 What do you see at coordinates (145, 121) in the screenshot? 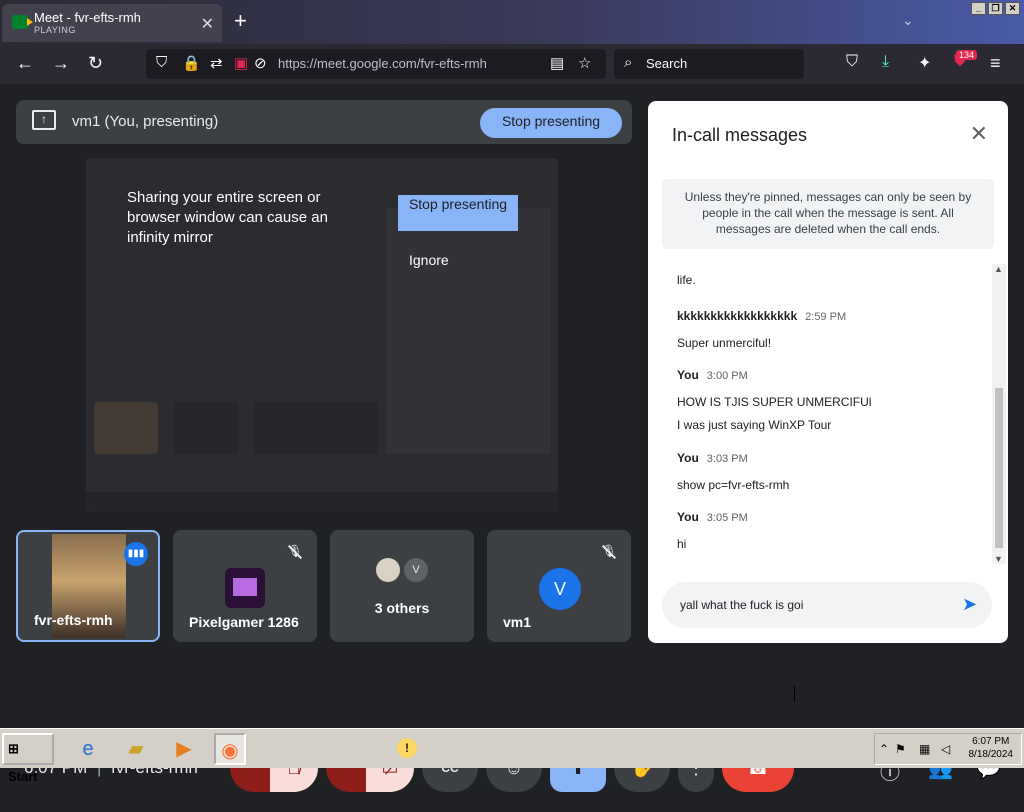
I see `presenting-label: vm1 (You, presenting)` at bounding box center [145, 121].